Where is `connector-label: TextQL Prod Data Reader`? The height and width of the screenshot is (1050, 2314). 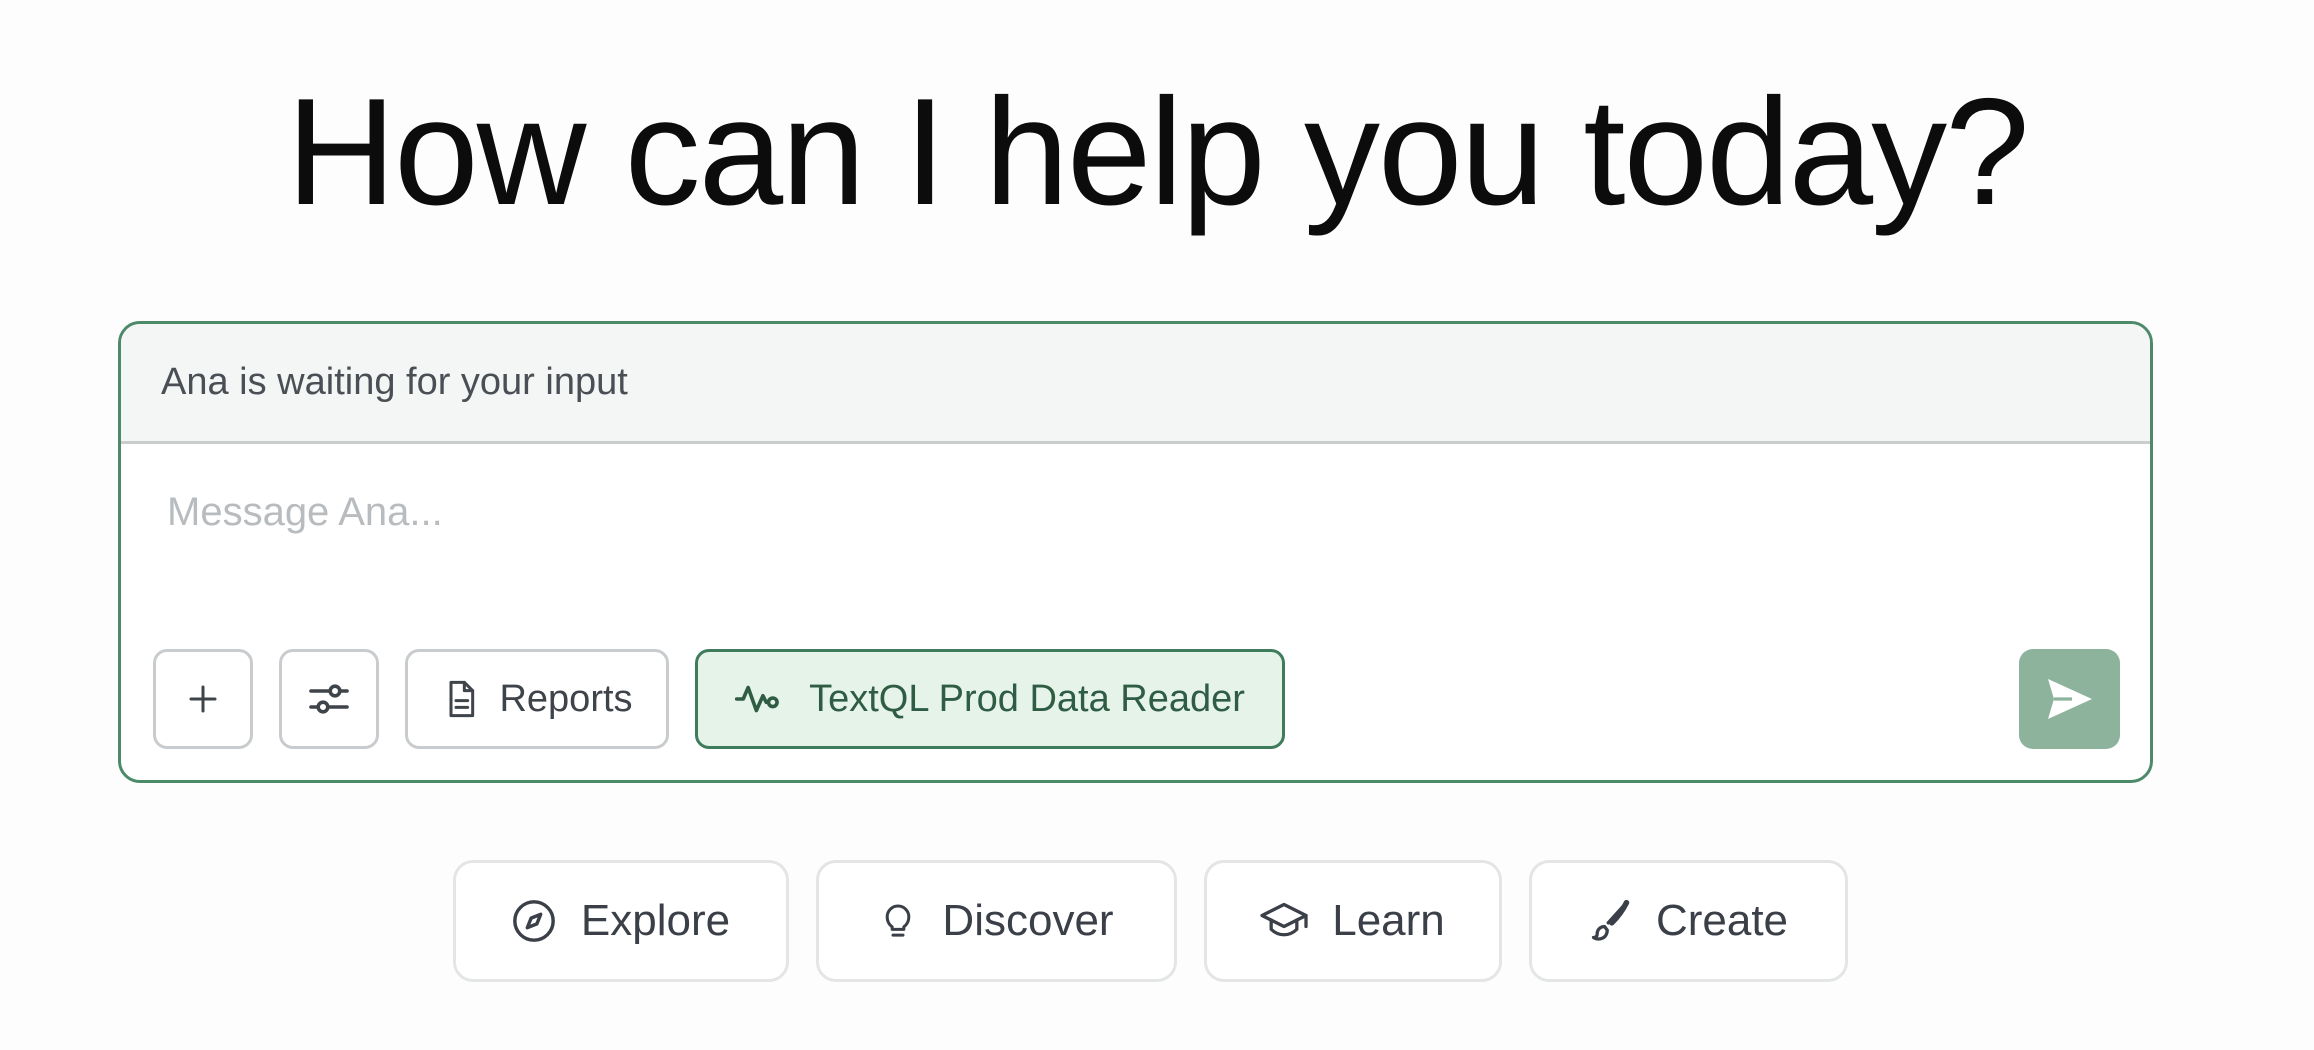
connector-label: TextQL Prod Data Reader is located at coordinates (1027, 698).